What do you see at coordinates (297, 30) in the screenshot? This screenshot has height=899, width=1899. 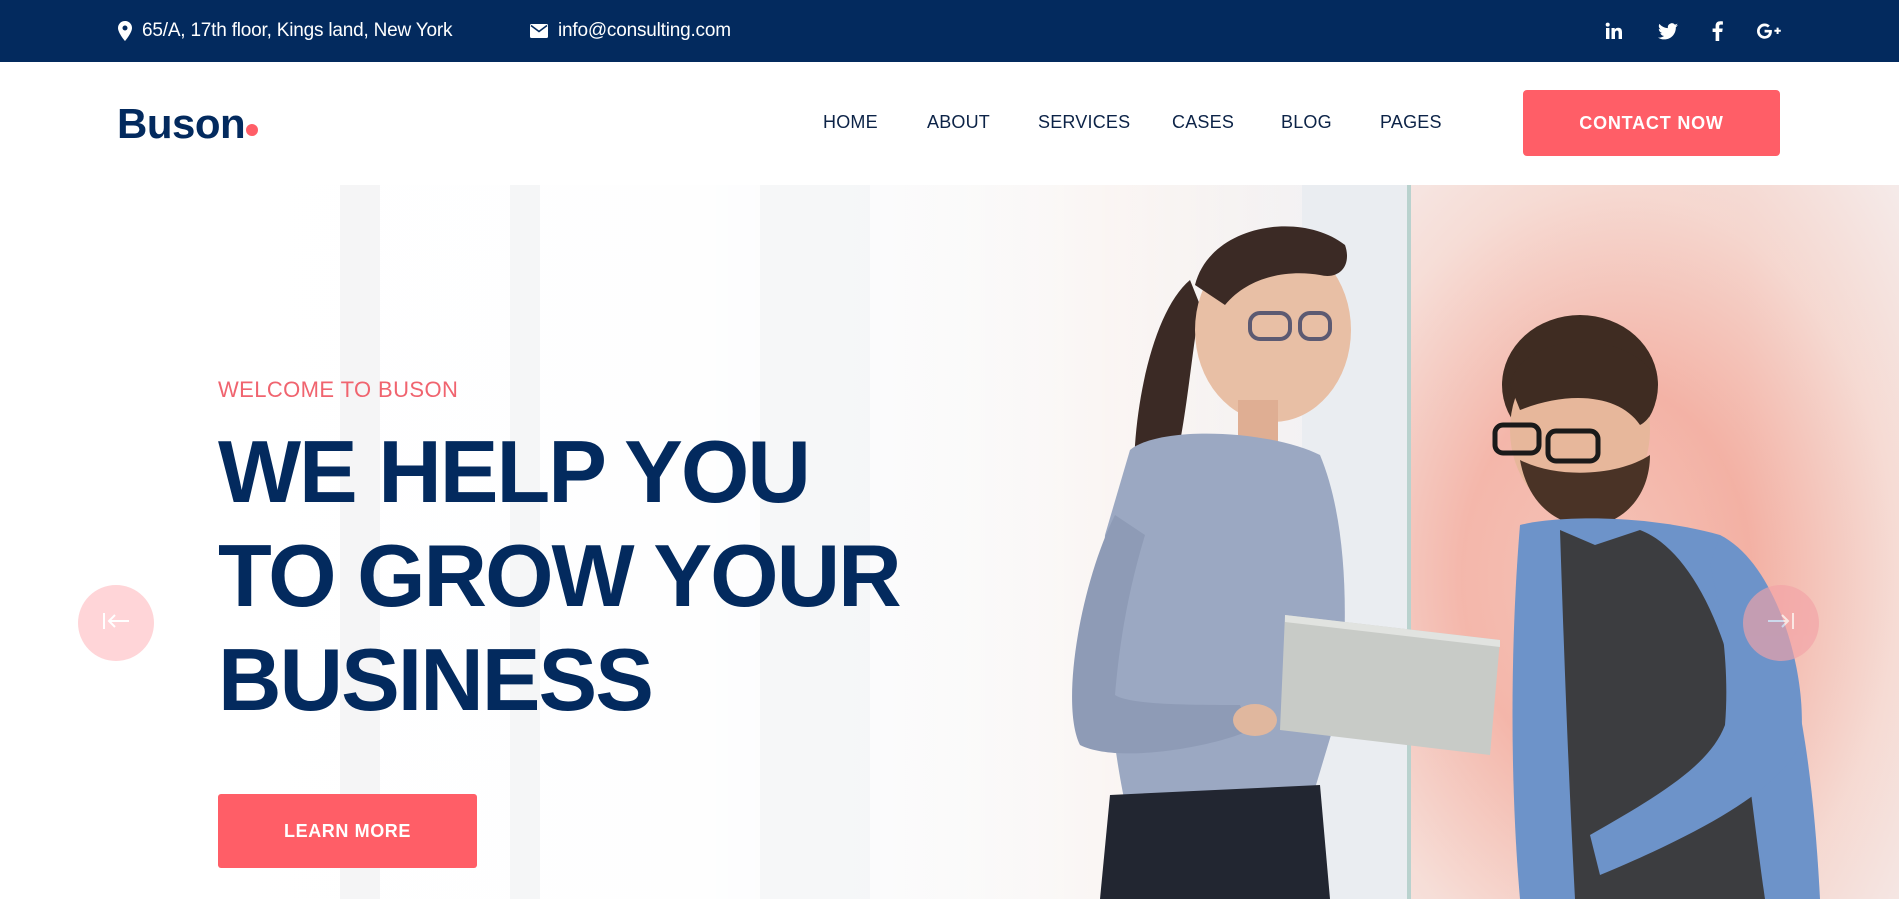 I see `address-text: 65/A, 17th floor, Kings land, New York` at bounding box center [297, 30].